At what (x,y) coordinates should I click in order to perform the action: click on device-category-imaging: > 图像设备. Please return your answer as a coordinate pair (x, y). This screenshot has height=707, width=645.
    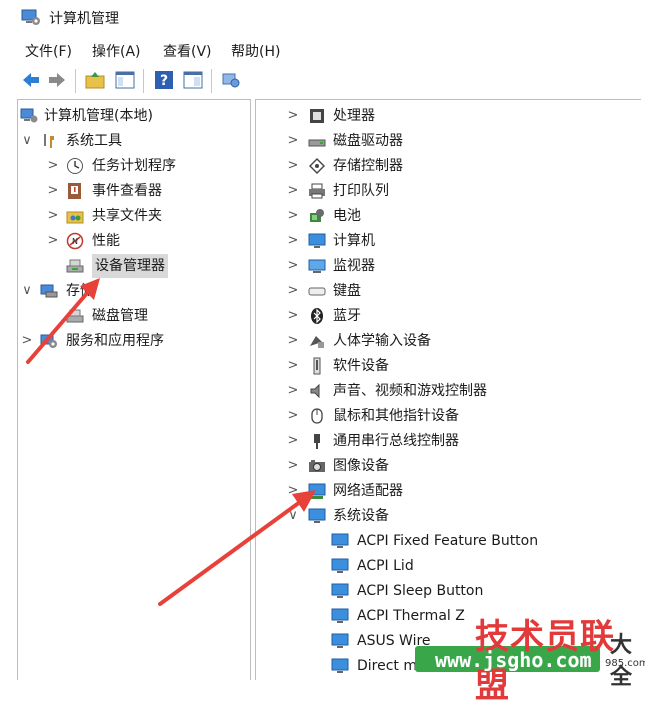
    Looking at the image, I should click on (461, 466).